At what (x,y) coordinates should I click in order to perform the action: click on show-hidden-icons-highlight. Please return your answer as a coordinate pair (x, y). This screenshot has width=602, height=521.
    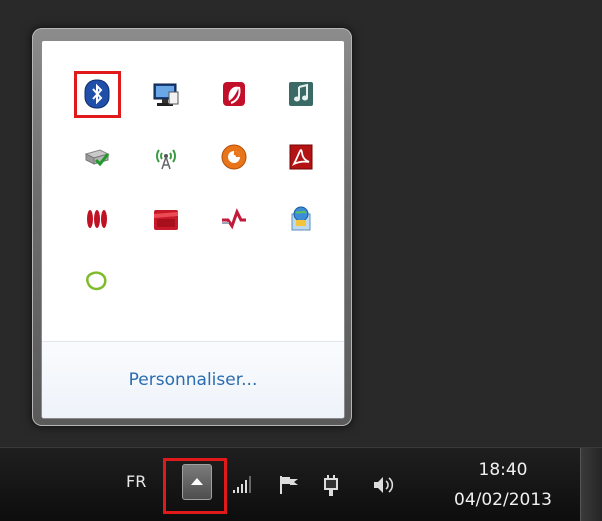
    Looking at the image, I should click on (195, 486).